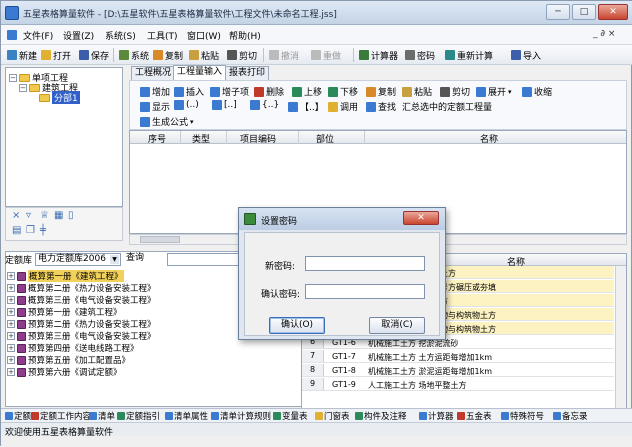 Image resolution: width=632 pixels, height=447 pixels. What do you see at coordinates (61, 416) in the screenshot?
I see `bottom-tab: 定额工作内容` at bounding box center [61, 416].